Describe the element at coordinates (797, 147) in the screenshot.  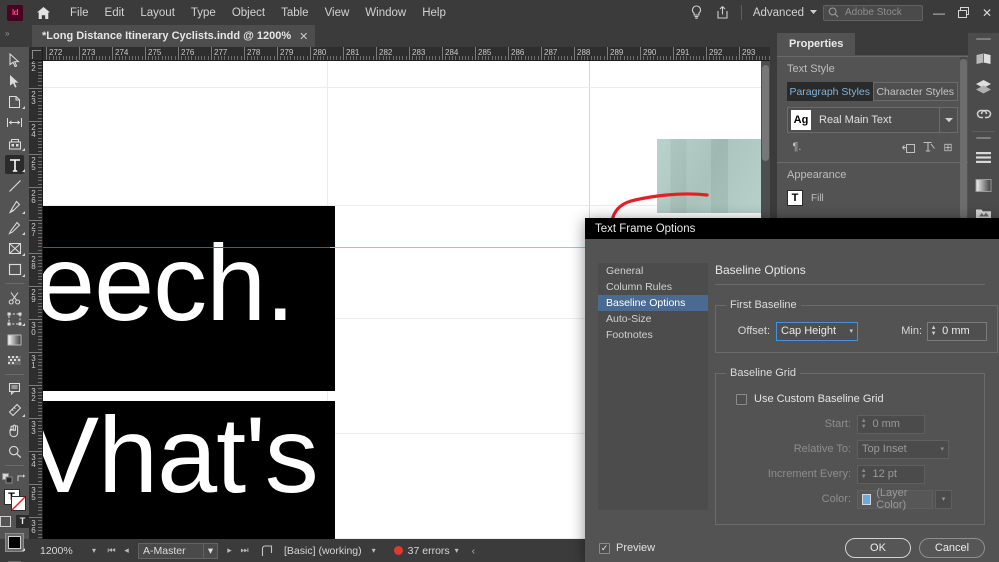
I see `paragraph-mark-icon: ¶.` at that location.